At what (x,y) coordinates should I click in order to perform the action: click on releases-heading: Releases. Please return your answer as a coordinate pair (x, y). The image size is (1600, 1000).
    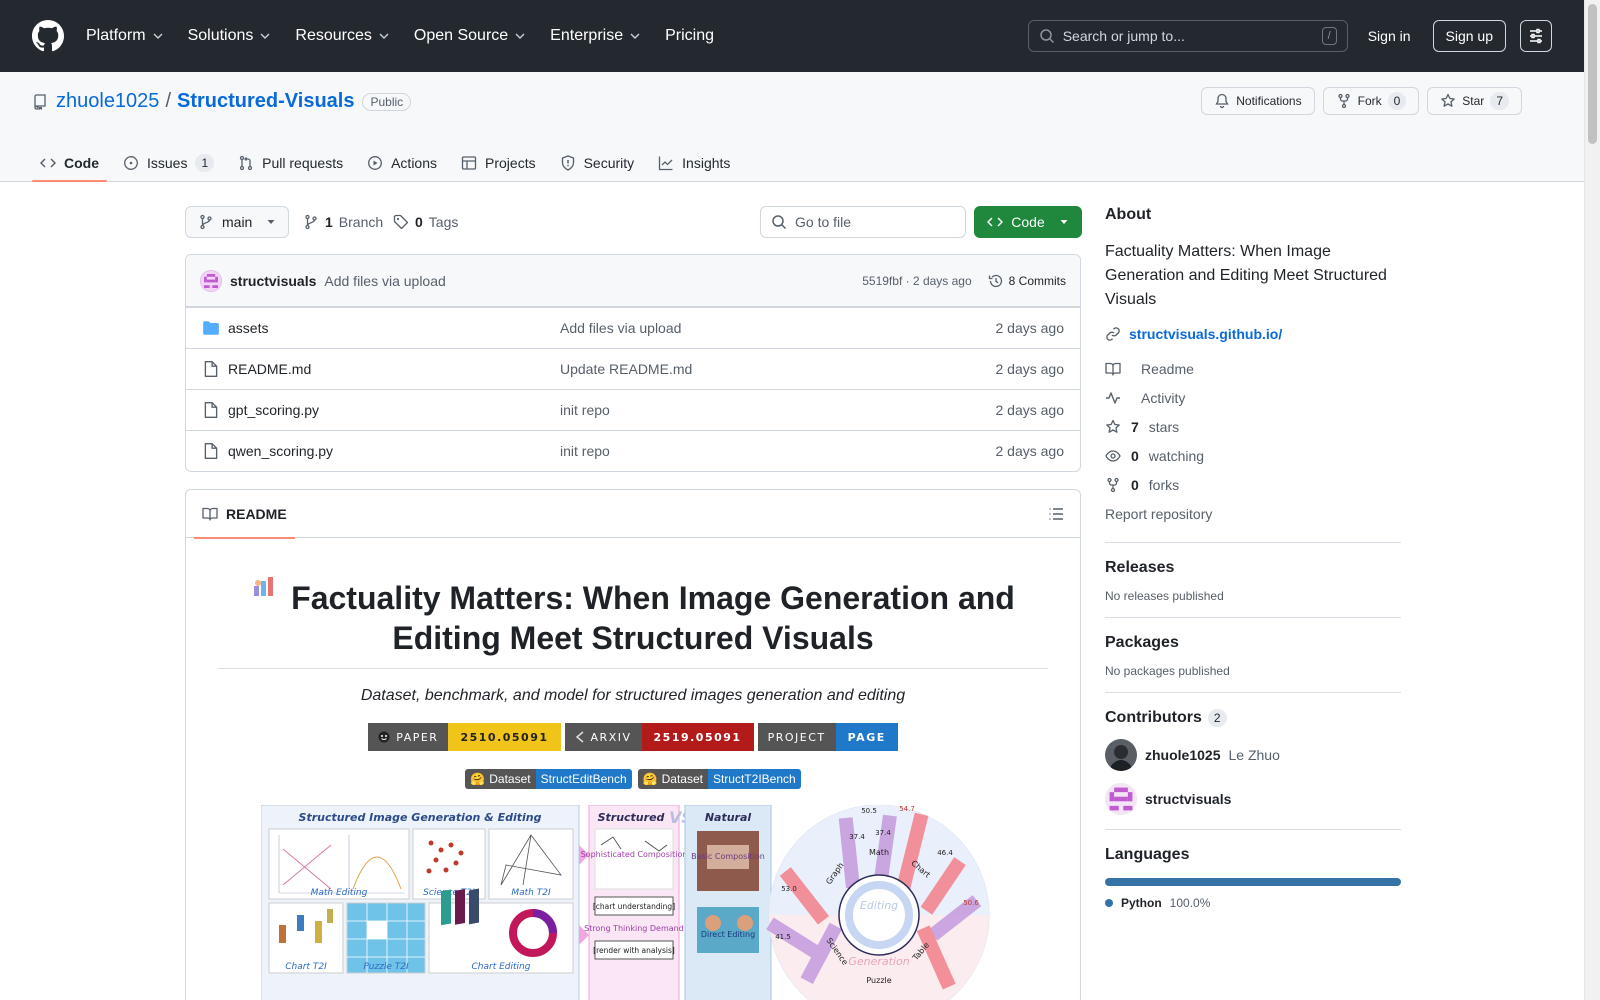
    Looking at the image, I should click on (1253, 568).